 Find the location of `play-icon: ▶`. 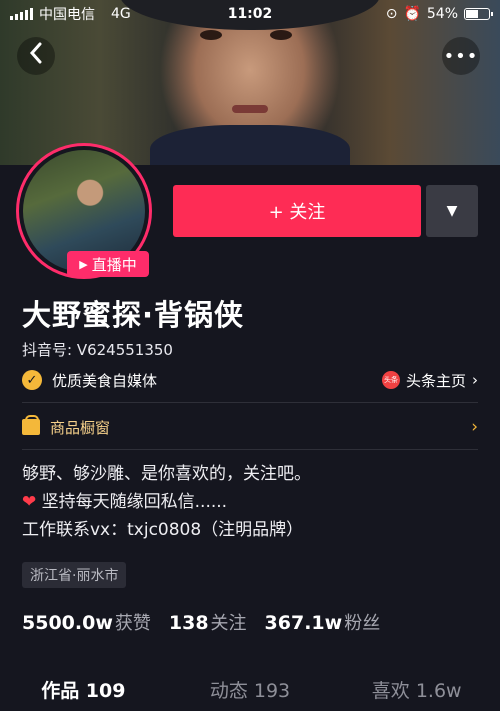

play-icon: ▶ is located at coordinates (83, 264).